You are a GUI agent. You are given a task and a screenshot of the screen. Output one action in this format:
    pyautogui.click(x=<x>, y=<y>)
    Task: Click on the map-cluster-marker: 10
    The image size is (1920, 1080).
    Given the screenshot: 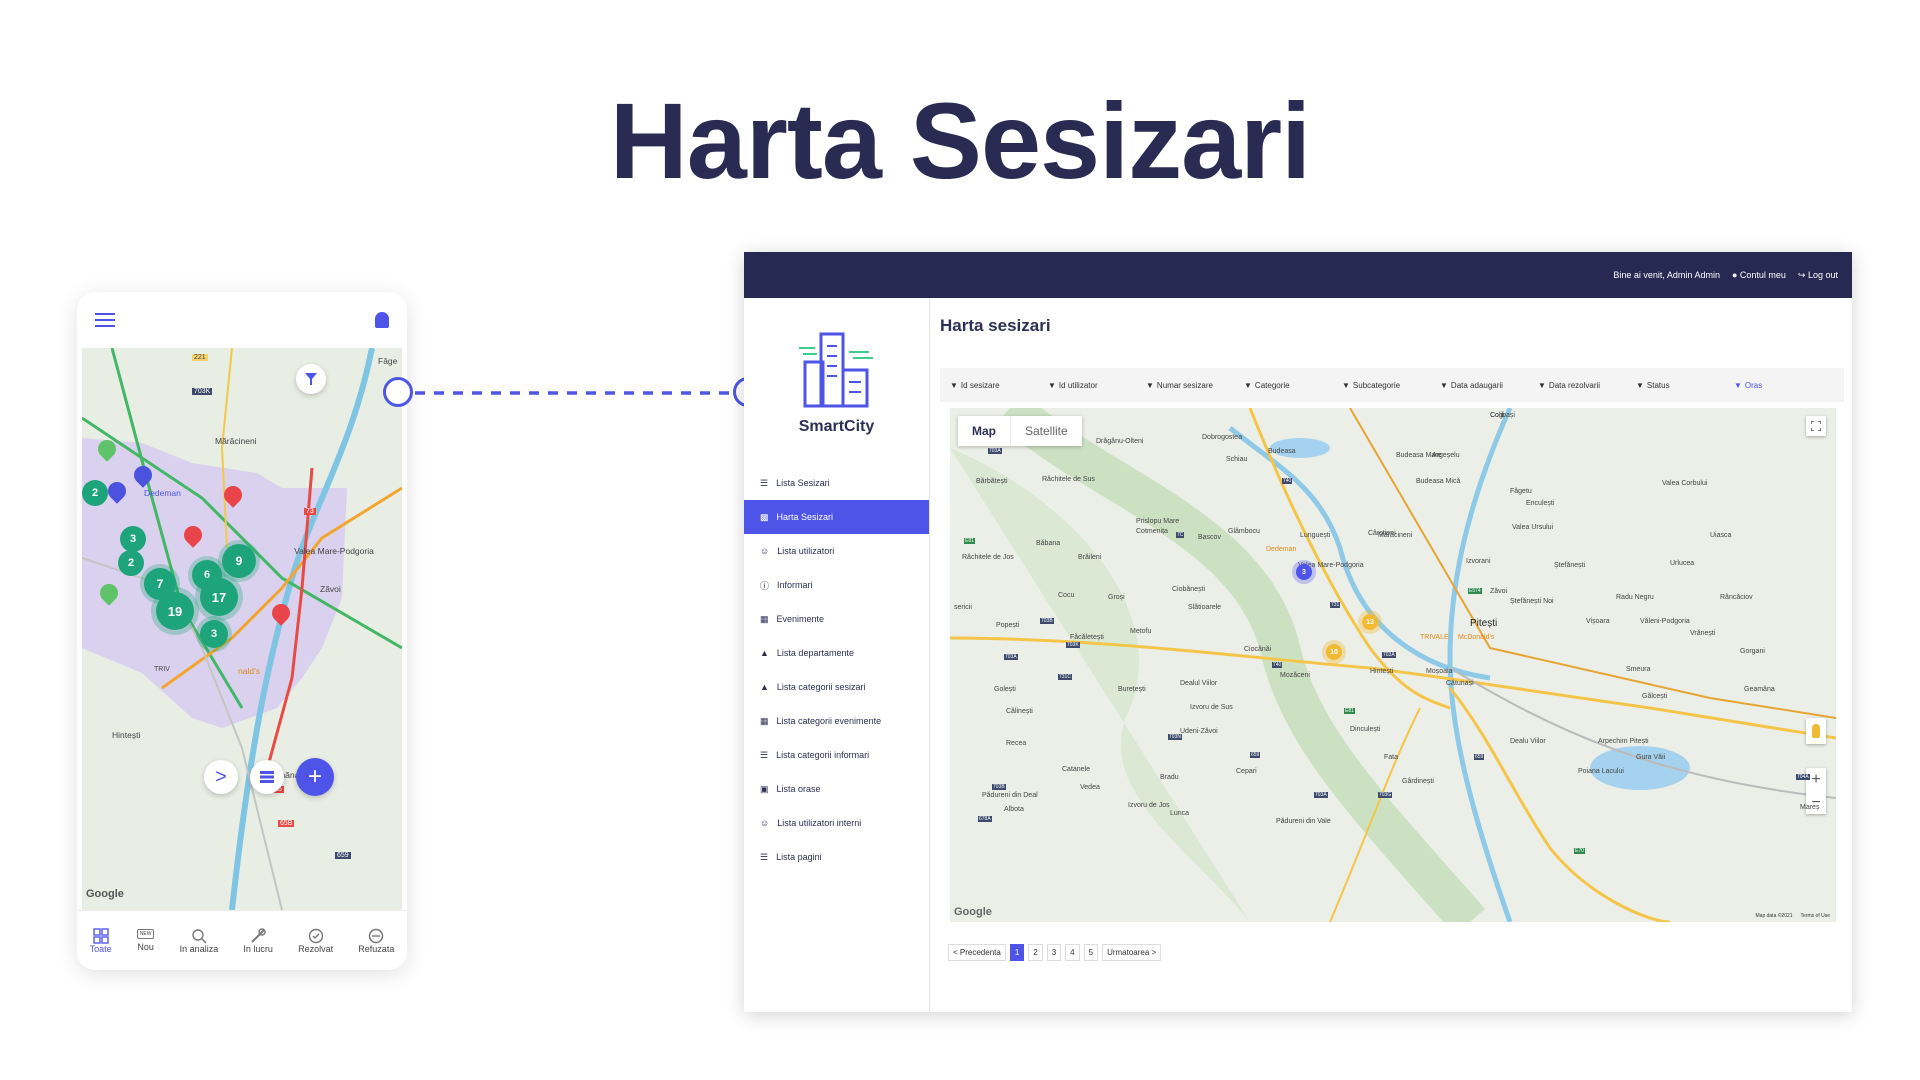 What is the action you would take?
    pyautogui.click(x=1334, y=652)
    